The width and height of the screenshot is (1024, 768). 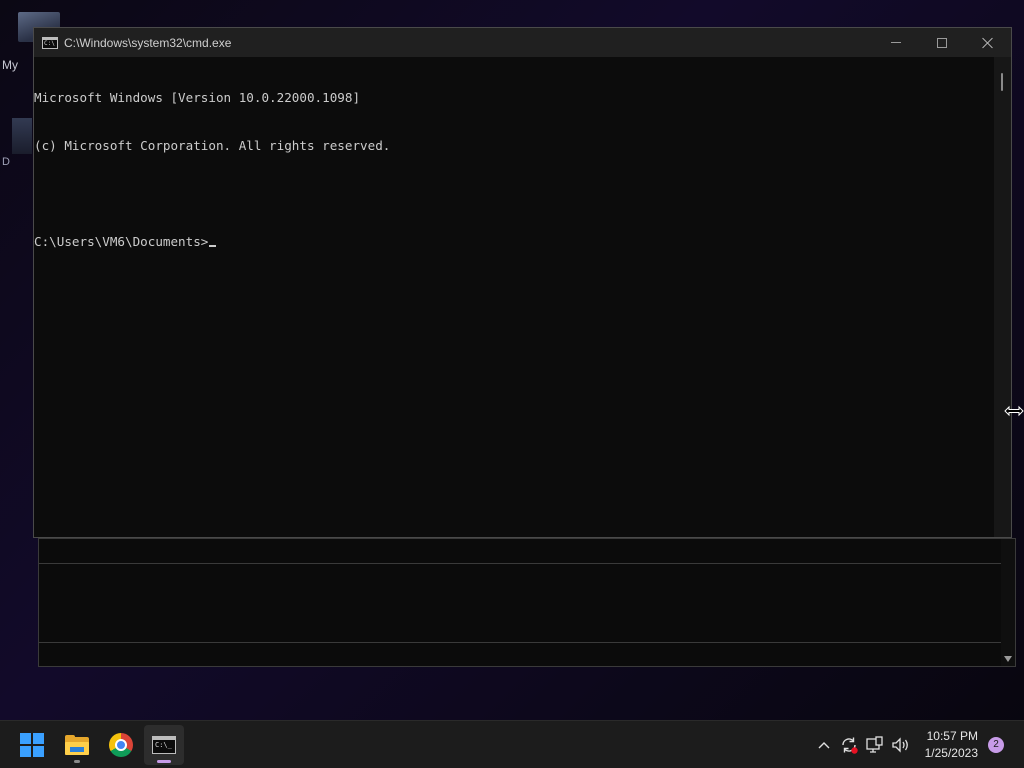 I want to click on background-window-row, so click(x=527, y=551).